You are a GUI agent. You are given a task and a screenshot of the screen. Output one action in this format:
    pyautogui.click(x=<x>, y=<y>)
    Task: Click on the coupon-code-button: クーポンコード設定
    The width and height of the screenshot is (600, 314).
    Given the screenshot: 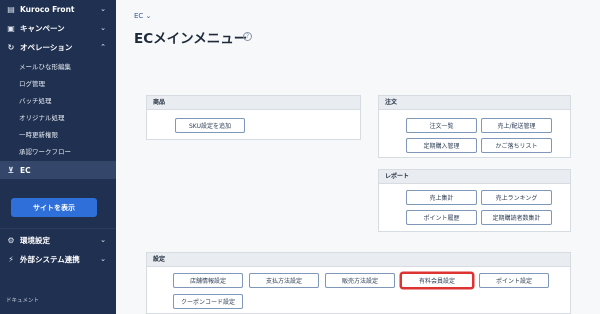 What is the action you would take?
    pyautogui.click(x=208, y=301)
    